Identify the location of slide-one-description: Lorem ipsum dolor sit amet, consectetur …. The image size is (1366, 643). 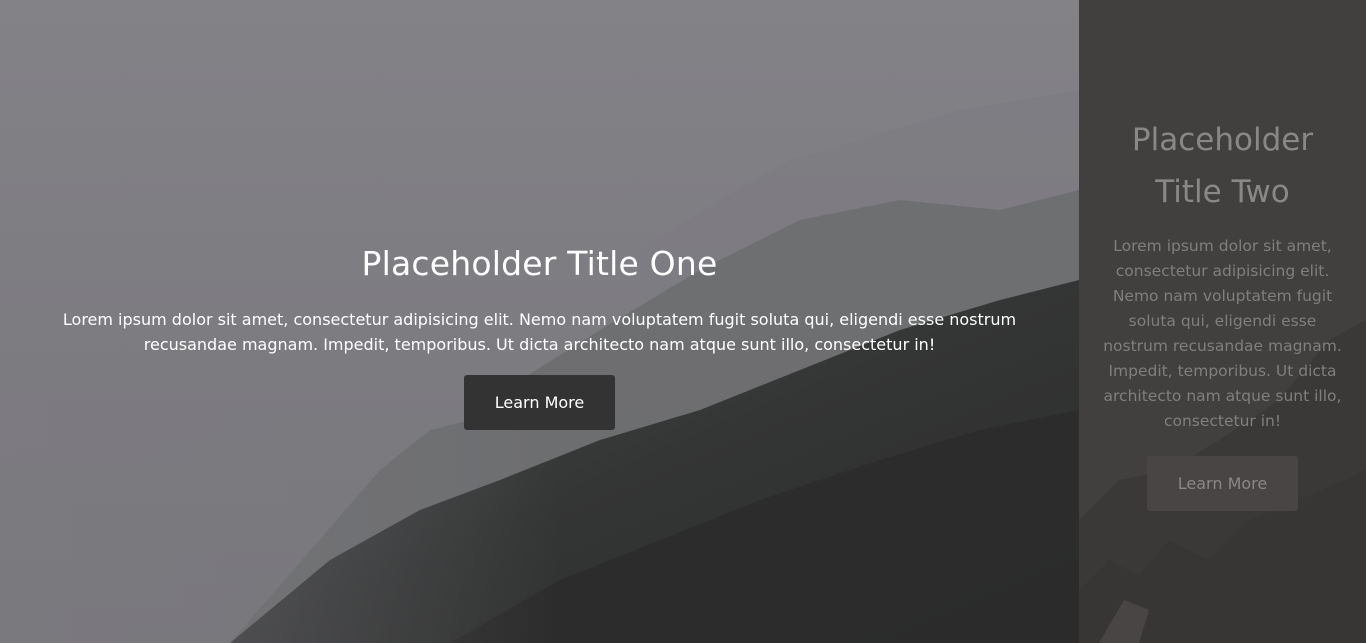
(539, 332).